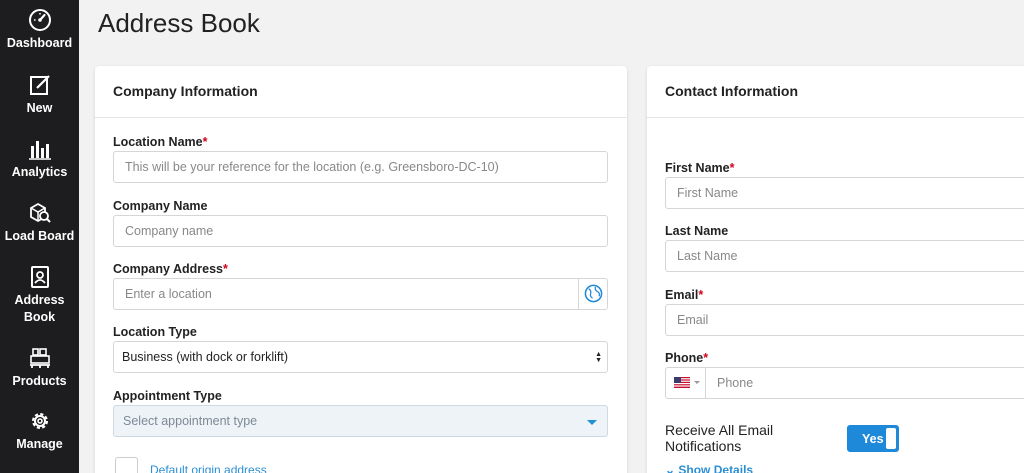 Image resolution: width=1024 pixels, height=473 pixels. I want to click on sidebar-item-label: New, so click(39, 108).